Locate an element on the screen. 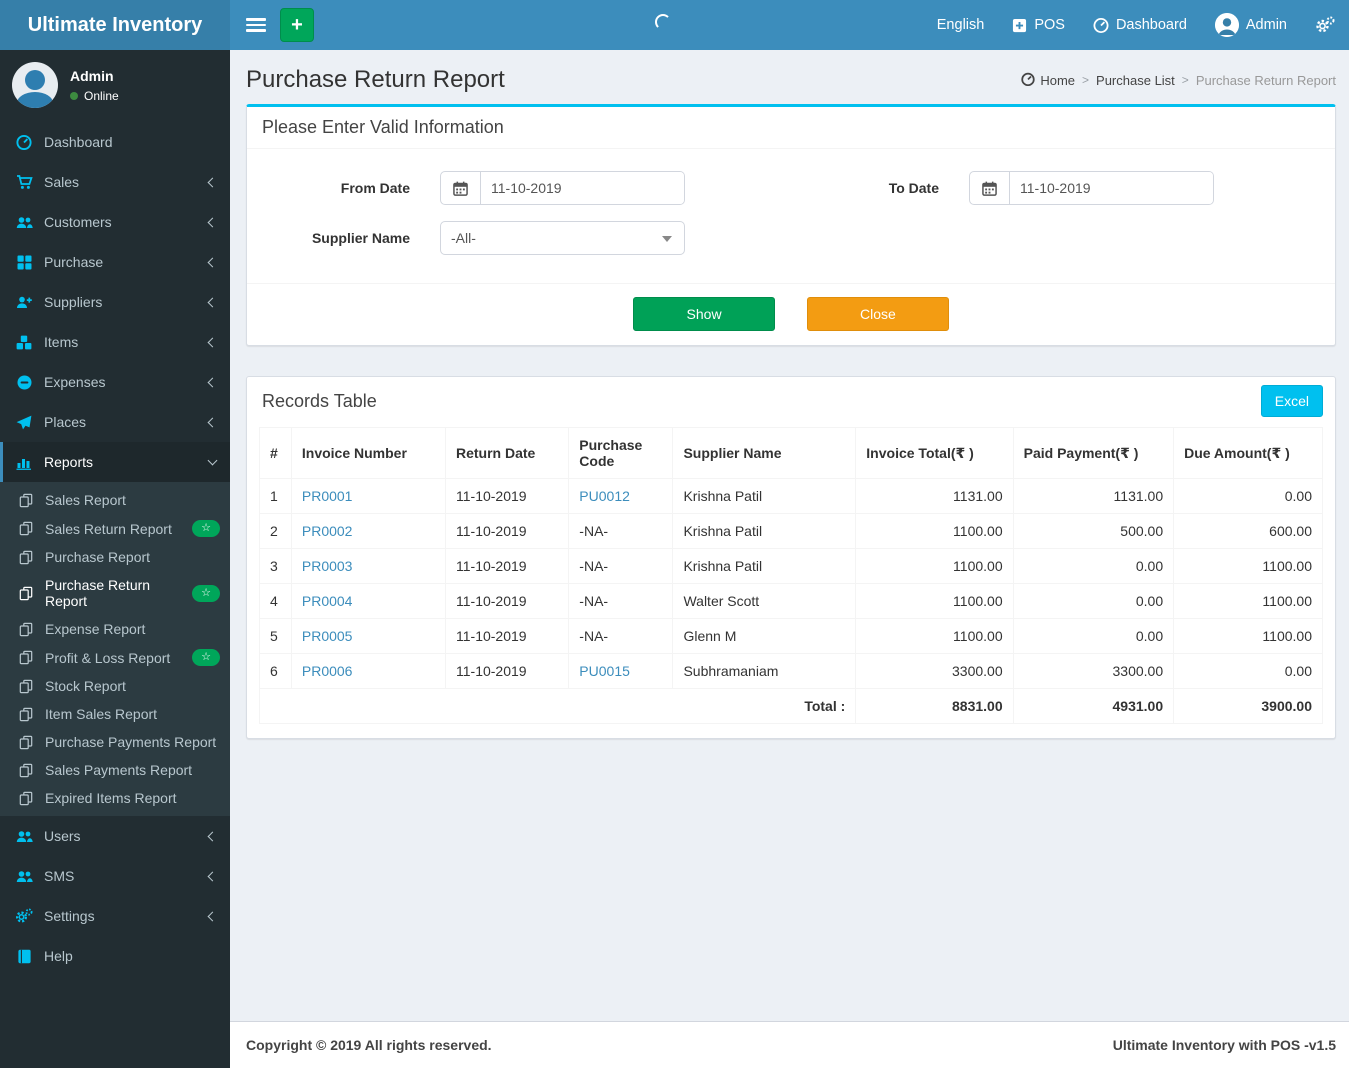 The width and height of the screenshot is (1349, 1068). sidebar-user-status: Online is located at coordinates (94, 96).